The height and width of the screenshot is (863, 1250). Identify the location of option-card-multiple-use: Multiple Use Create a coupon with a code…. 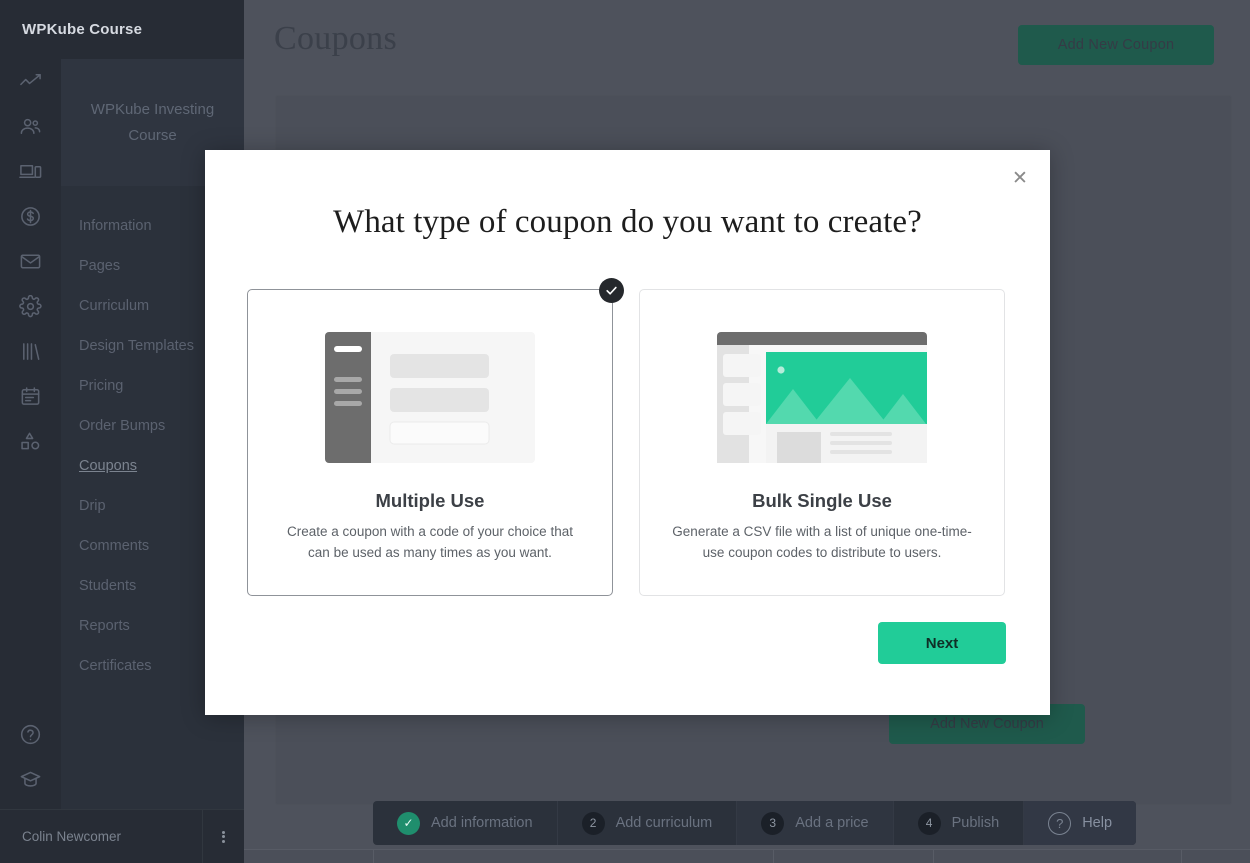
(435, 437).